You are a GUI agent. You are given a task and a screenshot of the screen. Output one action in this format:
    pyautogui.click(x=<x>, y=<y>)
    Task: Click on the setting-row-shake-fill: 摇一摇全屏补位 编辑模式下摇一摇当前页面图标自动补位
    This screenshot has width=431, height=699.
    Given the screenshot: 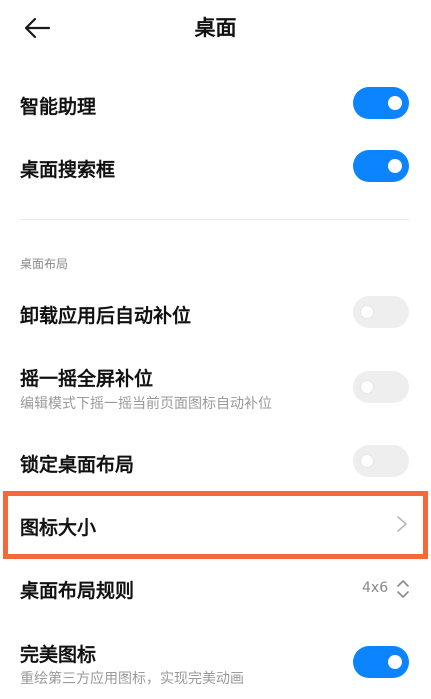 What is the action you would take?
    pyautogui.click(x=215, y=389)
    